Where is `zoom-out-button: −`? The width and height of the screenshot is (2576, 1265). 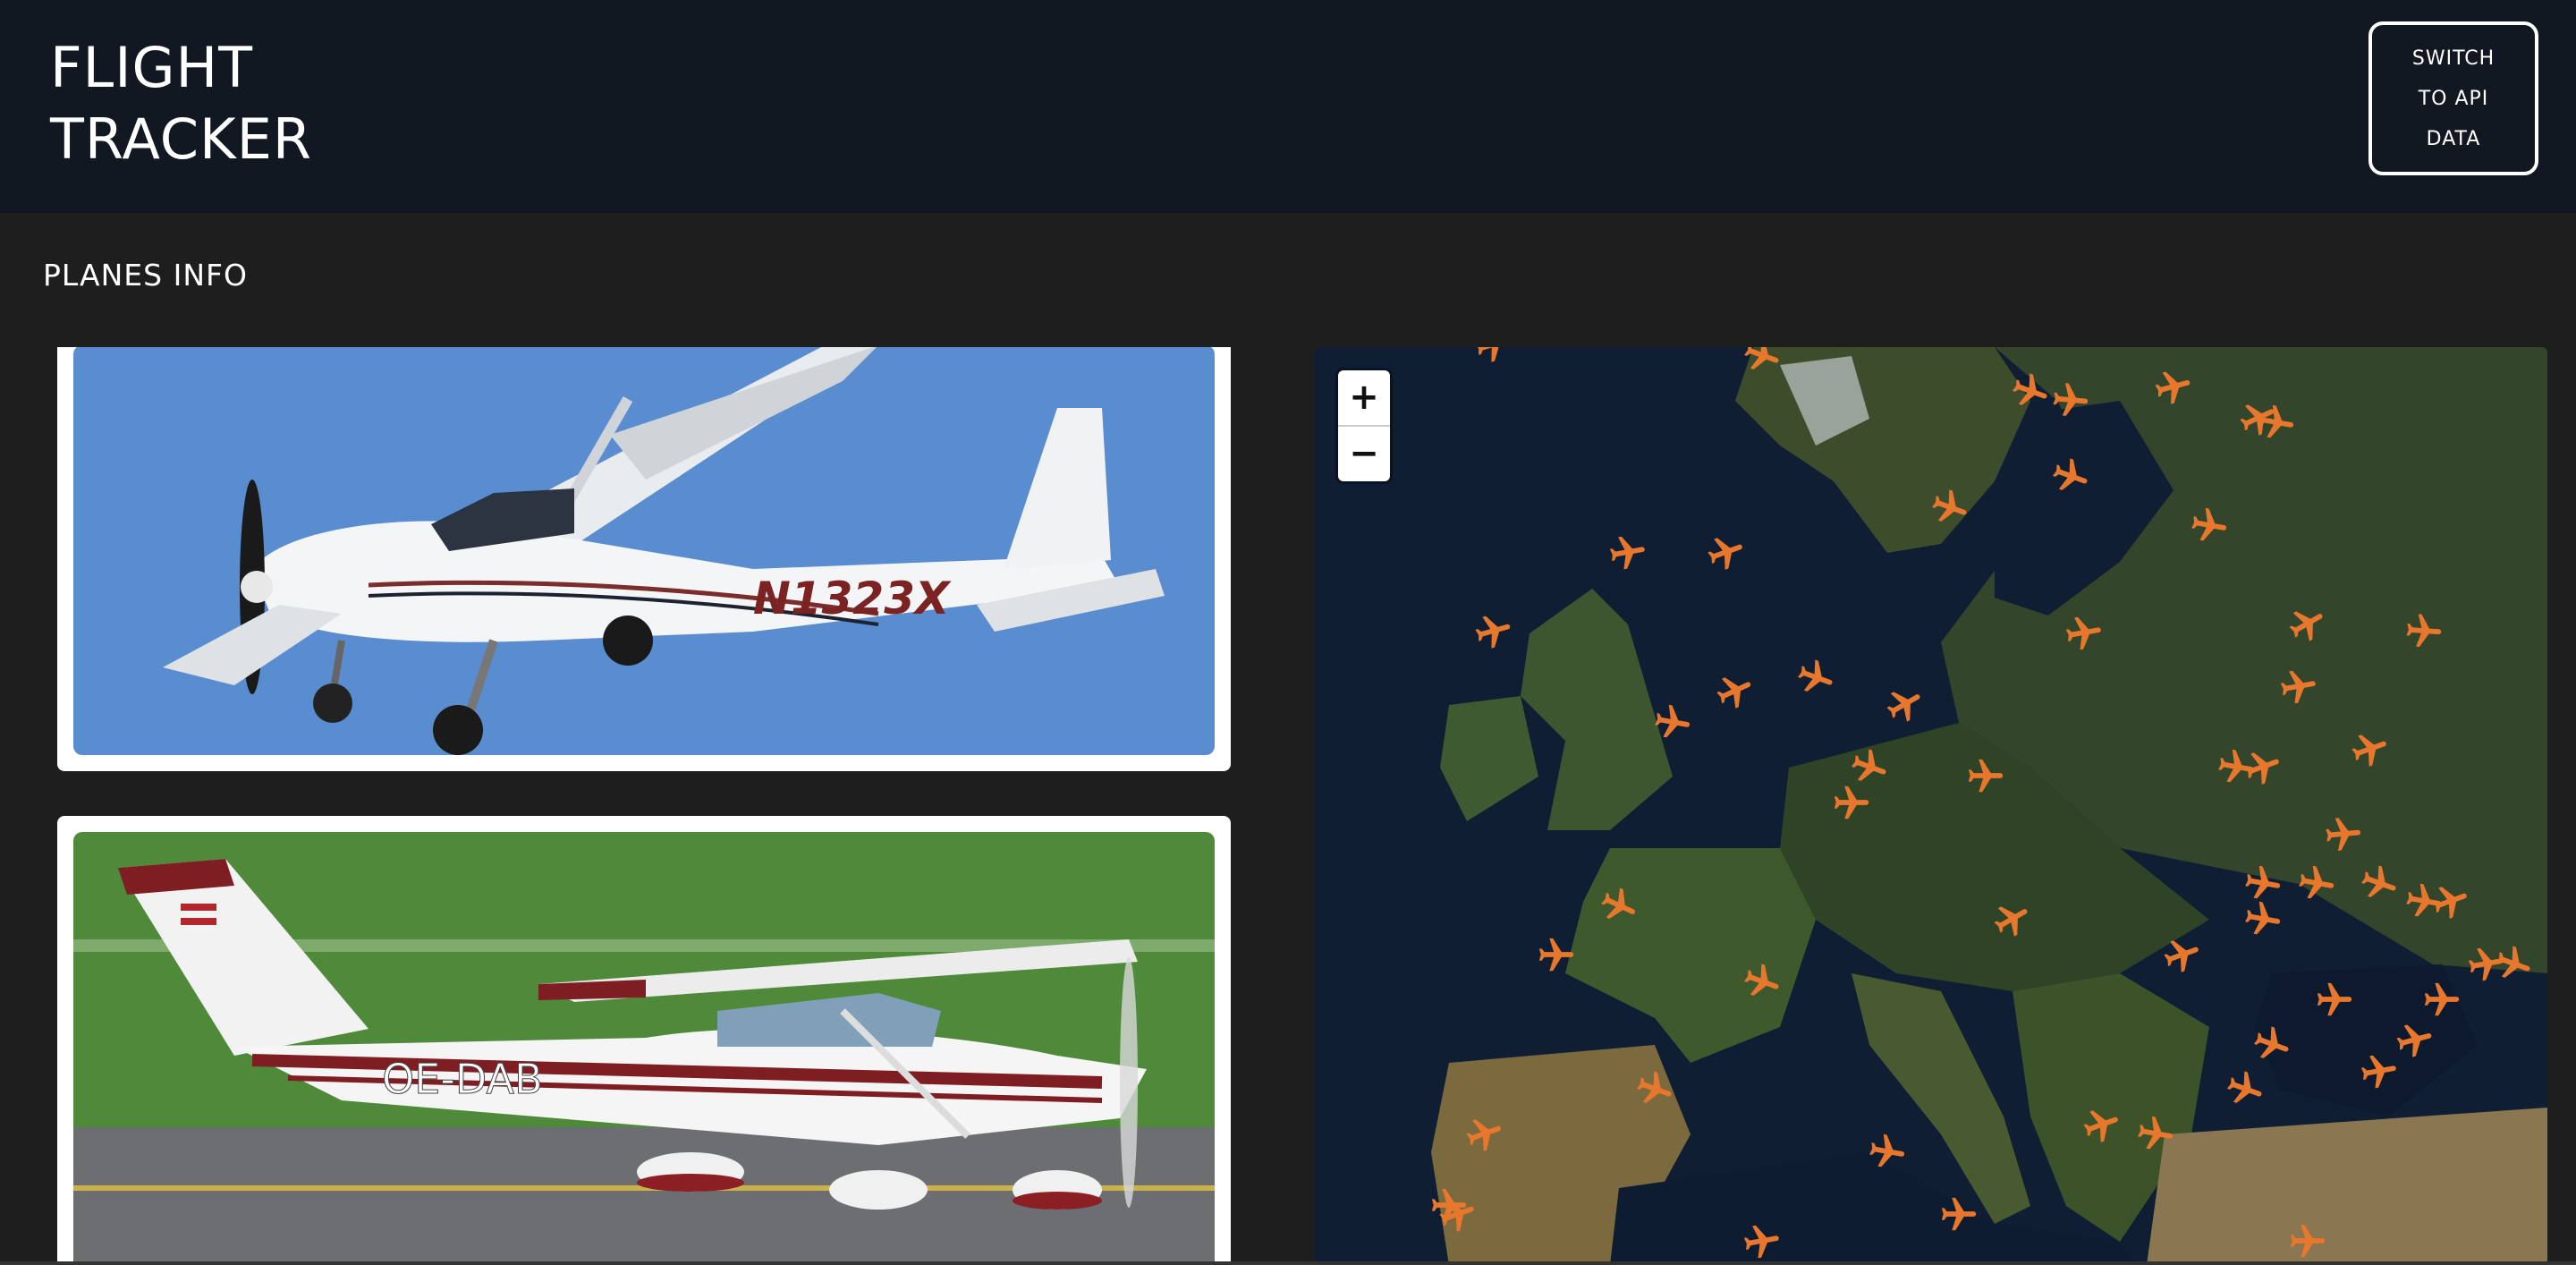
zoom-out-button: − is located at coordinates (1364, 453).